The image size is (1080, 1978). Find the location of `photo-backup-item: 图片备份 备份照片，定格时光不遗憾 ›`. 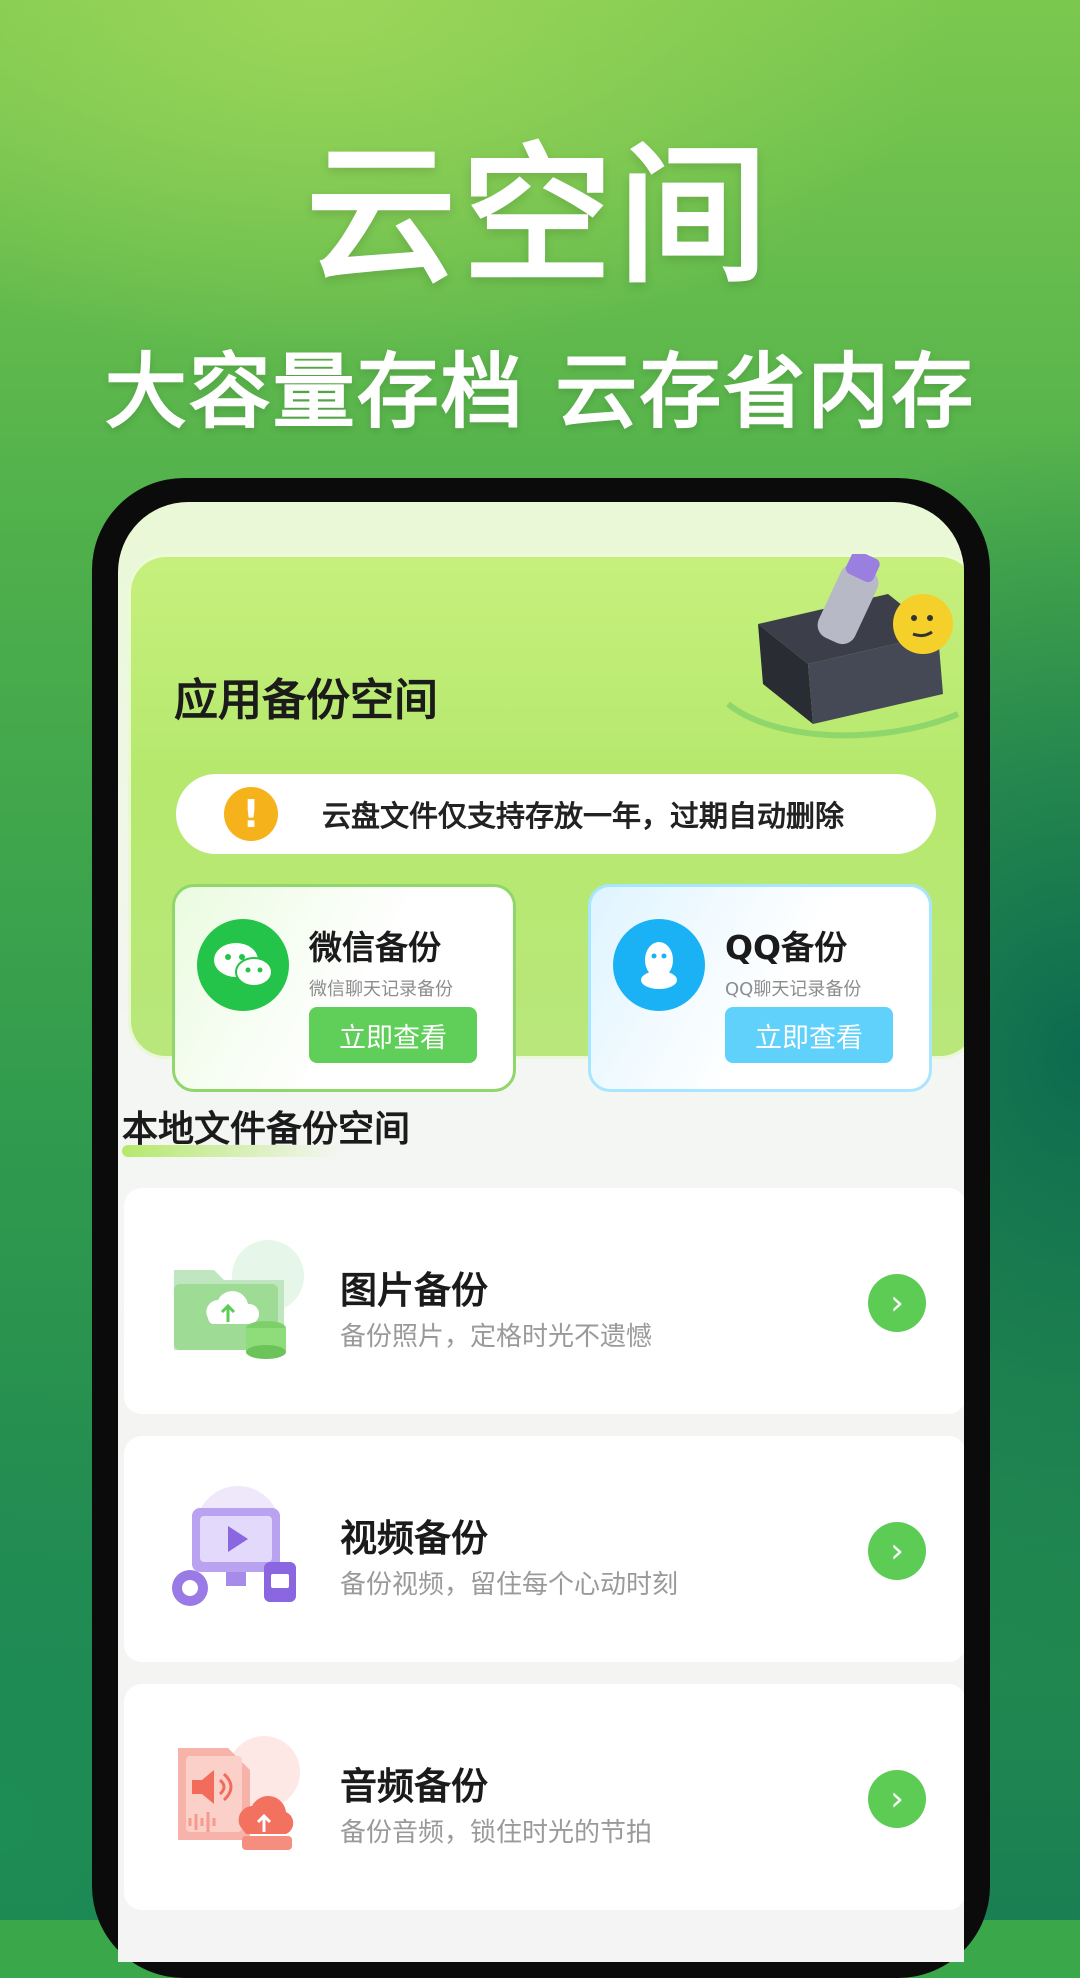

photo-backup-item: 图片备份 备份照片，定格时光不遗憾 › is located at coordinates (544, 1301).